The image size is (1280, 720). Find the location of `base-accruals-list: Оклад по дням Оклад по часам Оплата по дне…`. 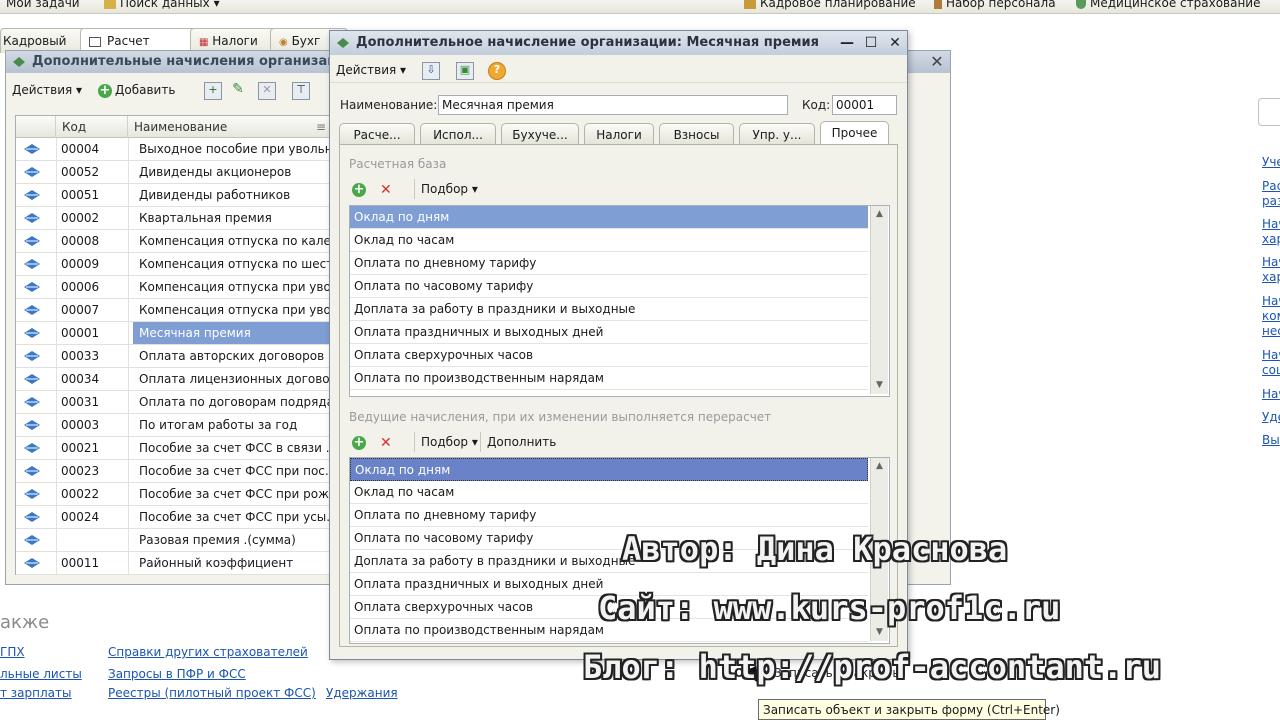

base-accruals-list: Оклад по дням Оклад по часам Оплата по дне… is located at coordinates (619, 301).